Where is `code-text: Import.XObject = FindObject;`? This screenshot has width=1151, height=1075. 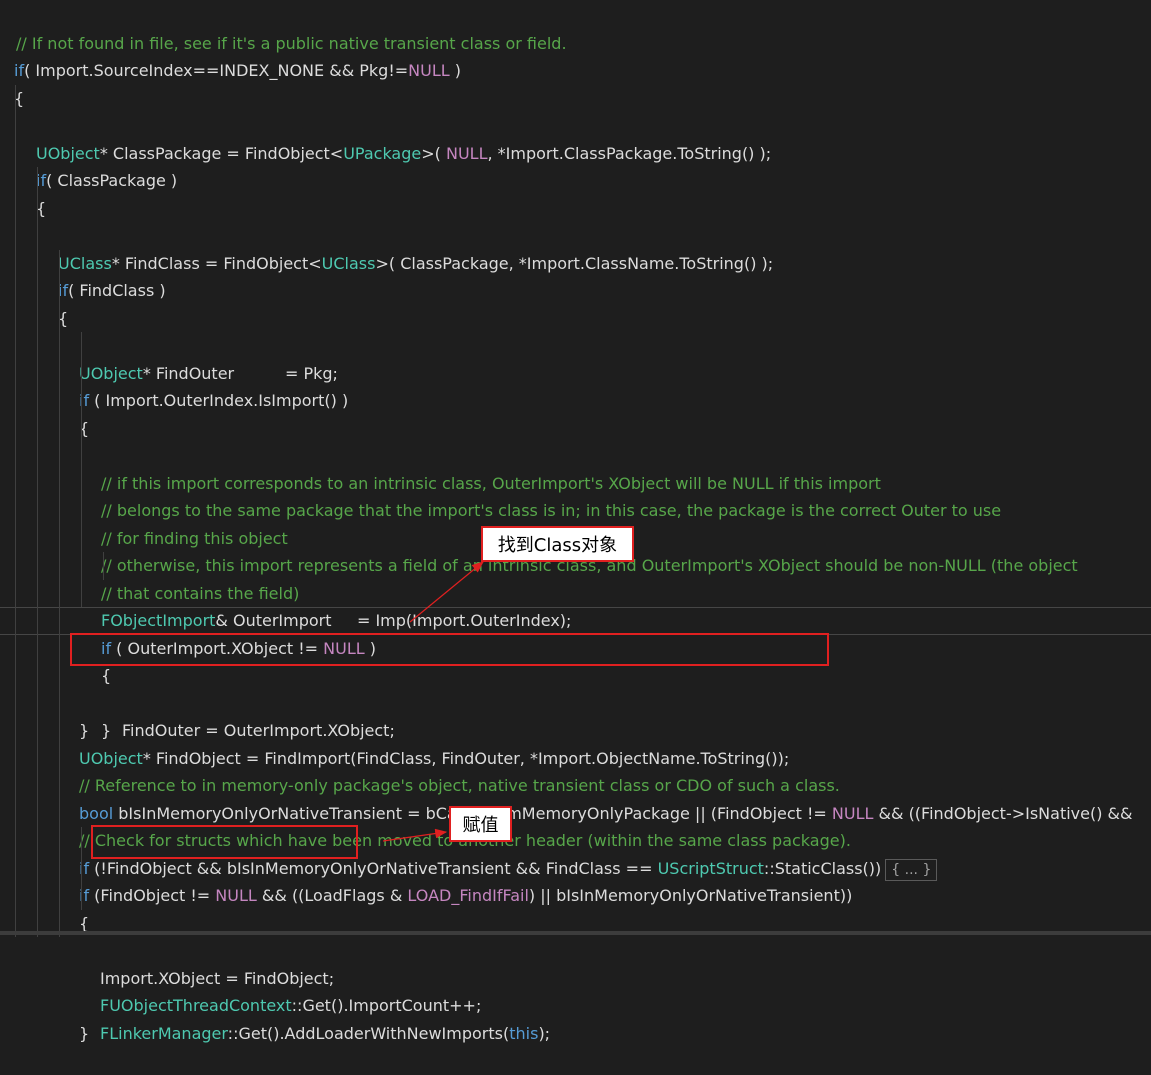 code-text: Import.XObject = FindObject; is located at coordinates (217, 978).